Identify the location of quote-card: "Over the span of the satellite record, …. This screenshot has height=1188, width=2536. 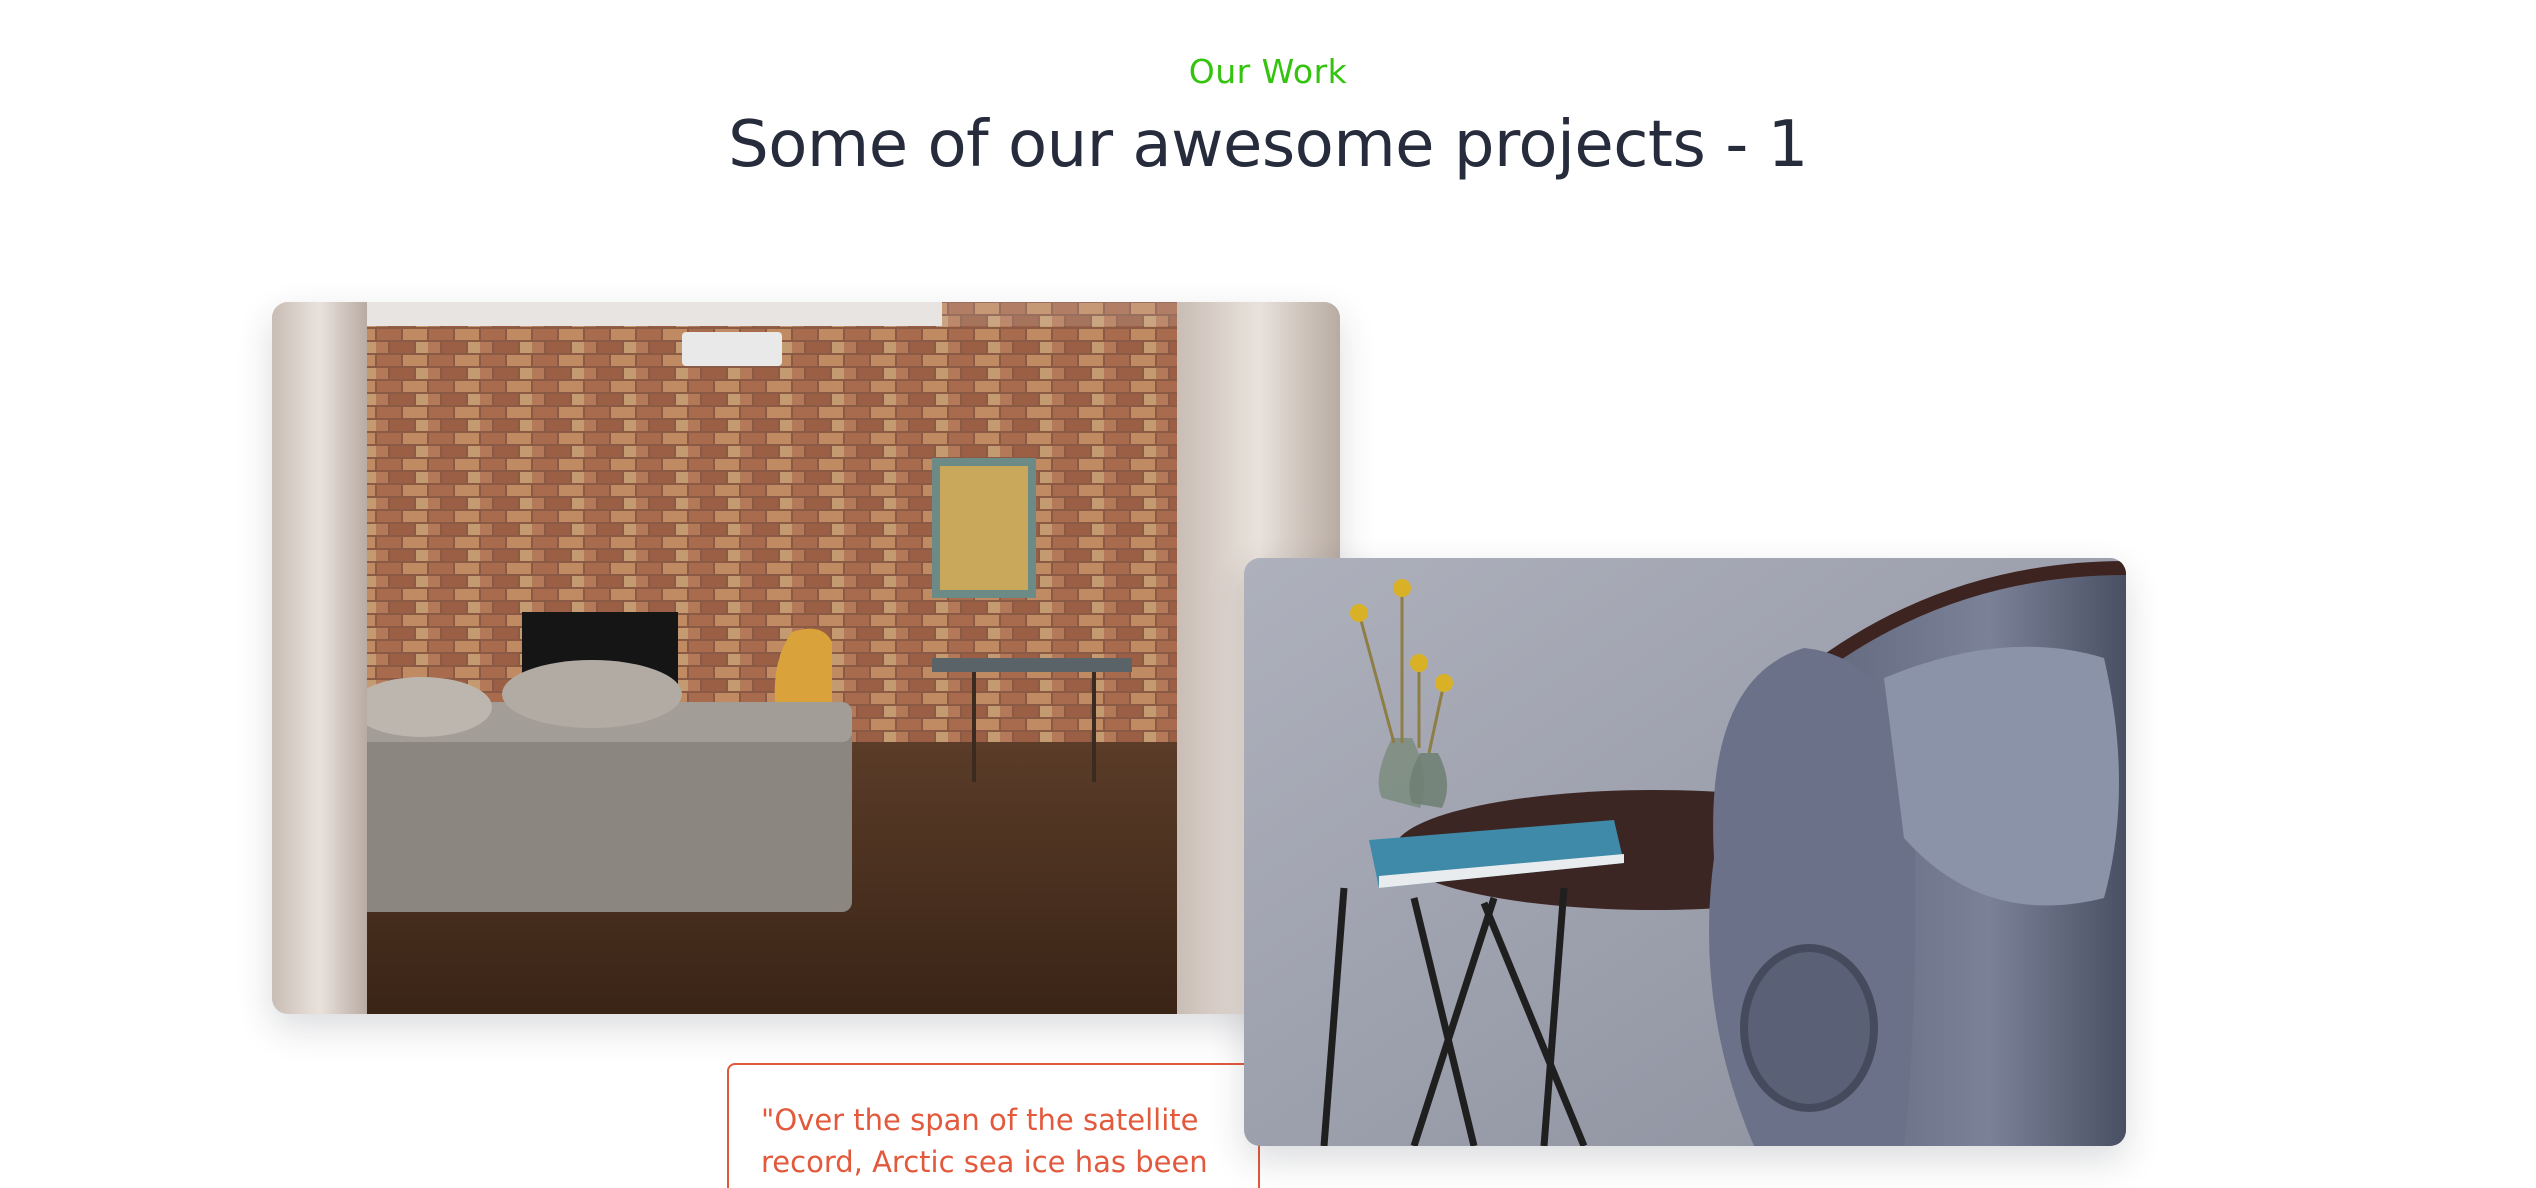
(993, 1125).